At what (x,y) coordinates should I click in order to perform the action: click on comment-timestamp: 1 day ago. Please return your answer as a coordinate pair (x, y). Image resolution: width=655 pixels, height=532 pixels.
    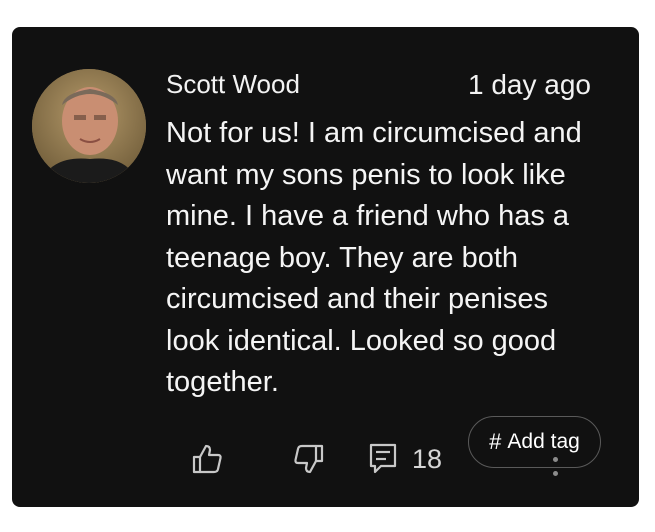
    Looking at the image, I should click on (529, 84).